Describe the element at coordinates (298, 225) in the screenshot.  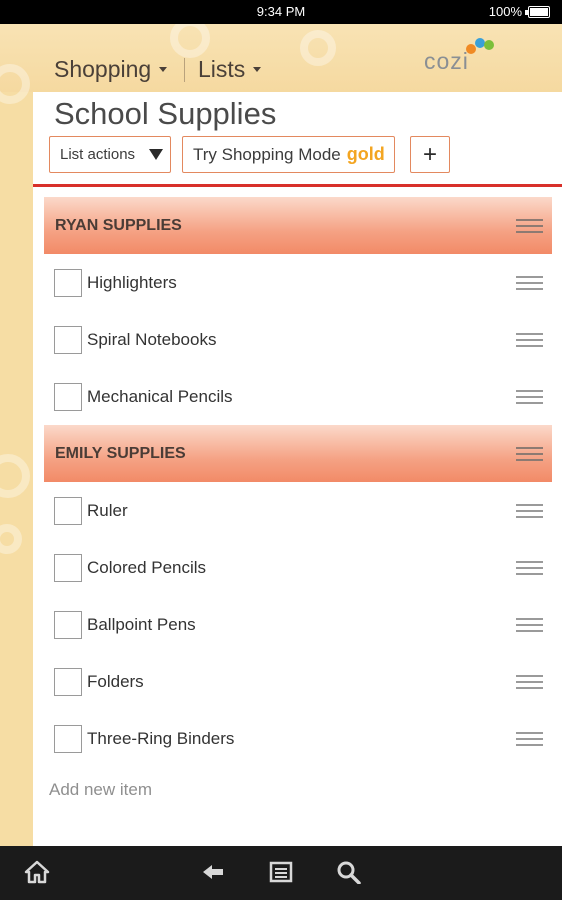
I see `section-header: RYAN SUPPLIES` at that location.